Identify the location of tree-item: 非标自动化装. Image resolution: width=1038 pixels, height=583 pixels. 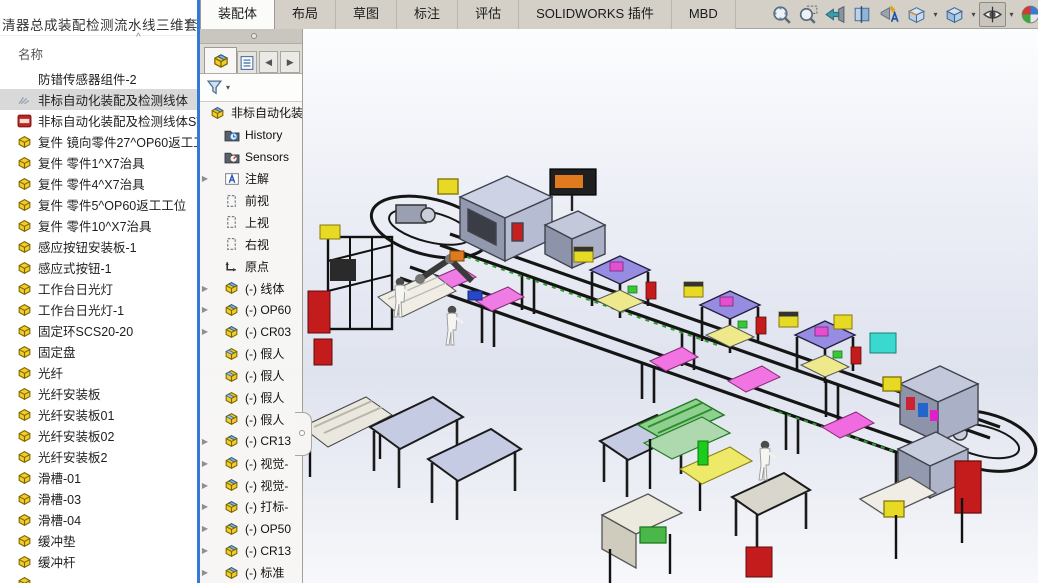
(251, 113).